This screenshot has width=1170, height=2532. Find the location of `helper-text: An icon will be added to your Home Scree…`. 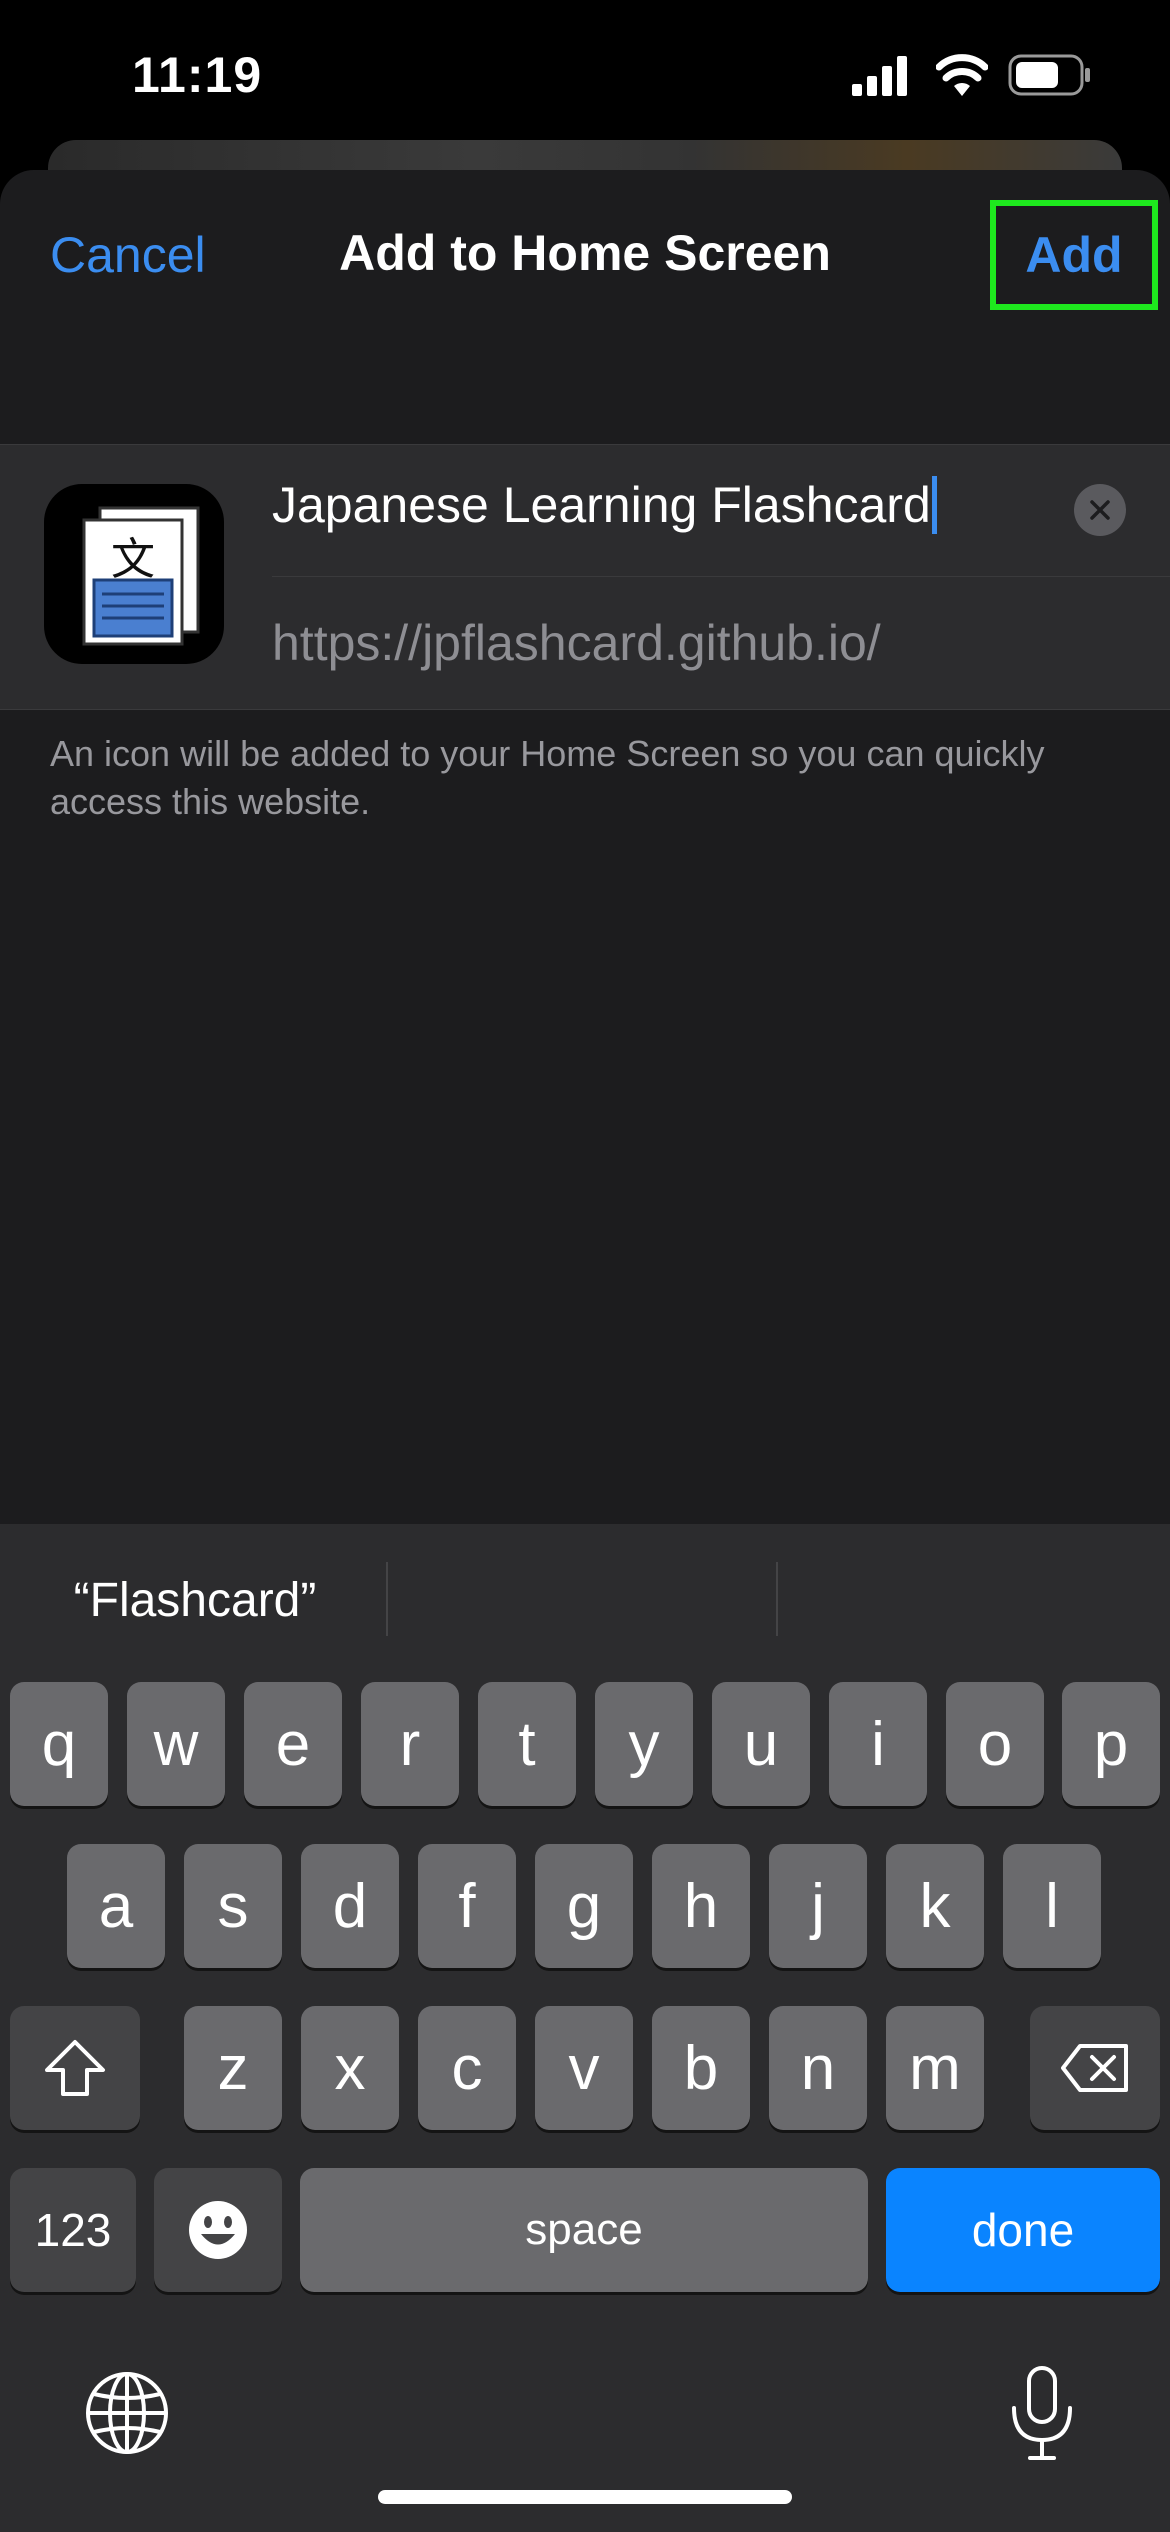

helper-text: An icon will be added to your Home Scree… is located at coordinates (547, 777).